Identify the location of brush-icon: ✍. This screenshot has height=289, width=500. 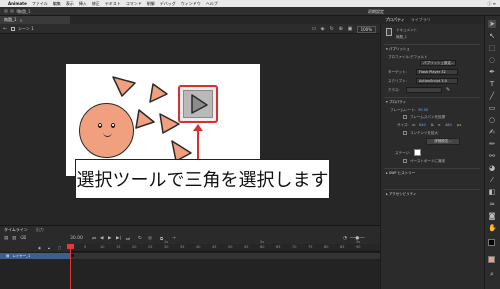
(492, 132).